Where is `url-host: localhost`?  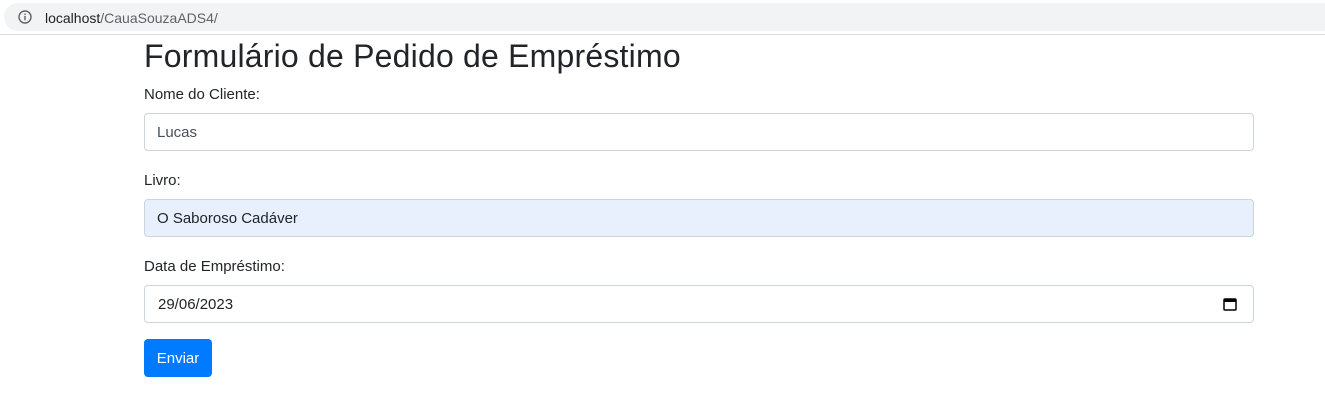
url-host: localhost is located at coordinates (73, 18).